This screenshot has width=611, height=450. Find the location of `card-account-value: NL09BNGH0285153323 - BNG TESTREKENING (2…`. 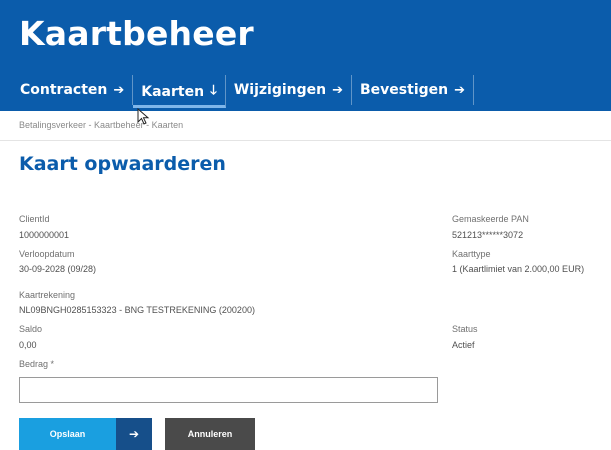

card-account-value: NL09BNGH0285153323 - BNG TESTREKENING (2… is located at coordinates (137, 310).